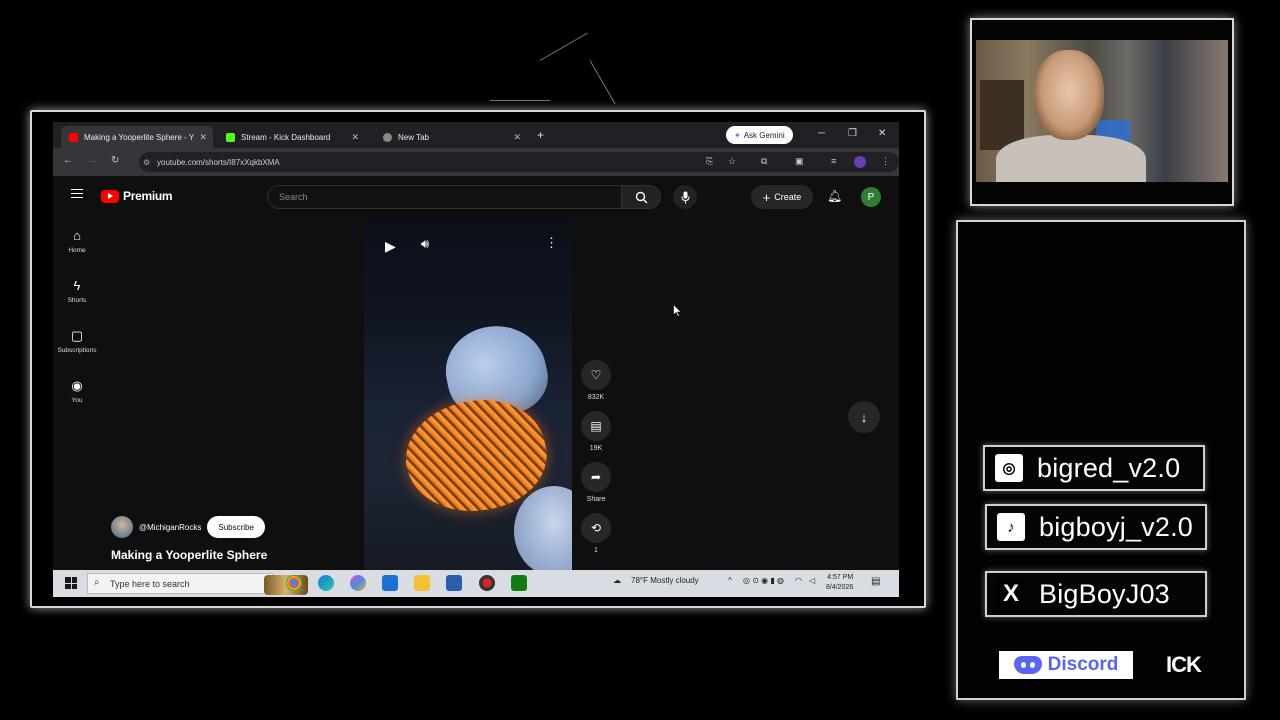  What do you see at coordinates (885, 161) in the screenshot?
I see `browser-menu-icon: ⋮` at bounding box center [885, 161].